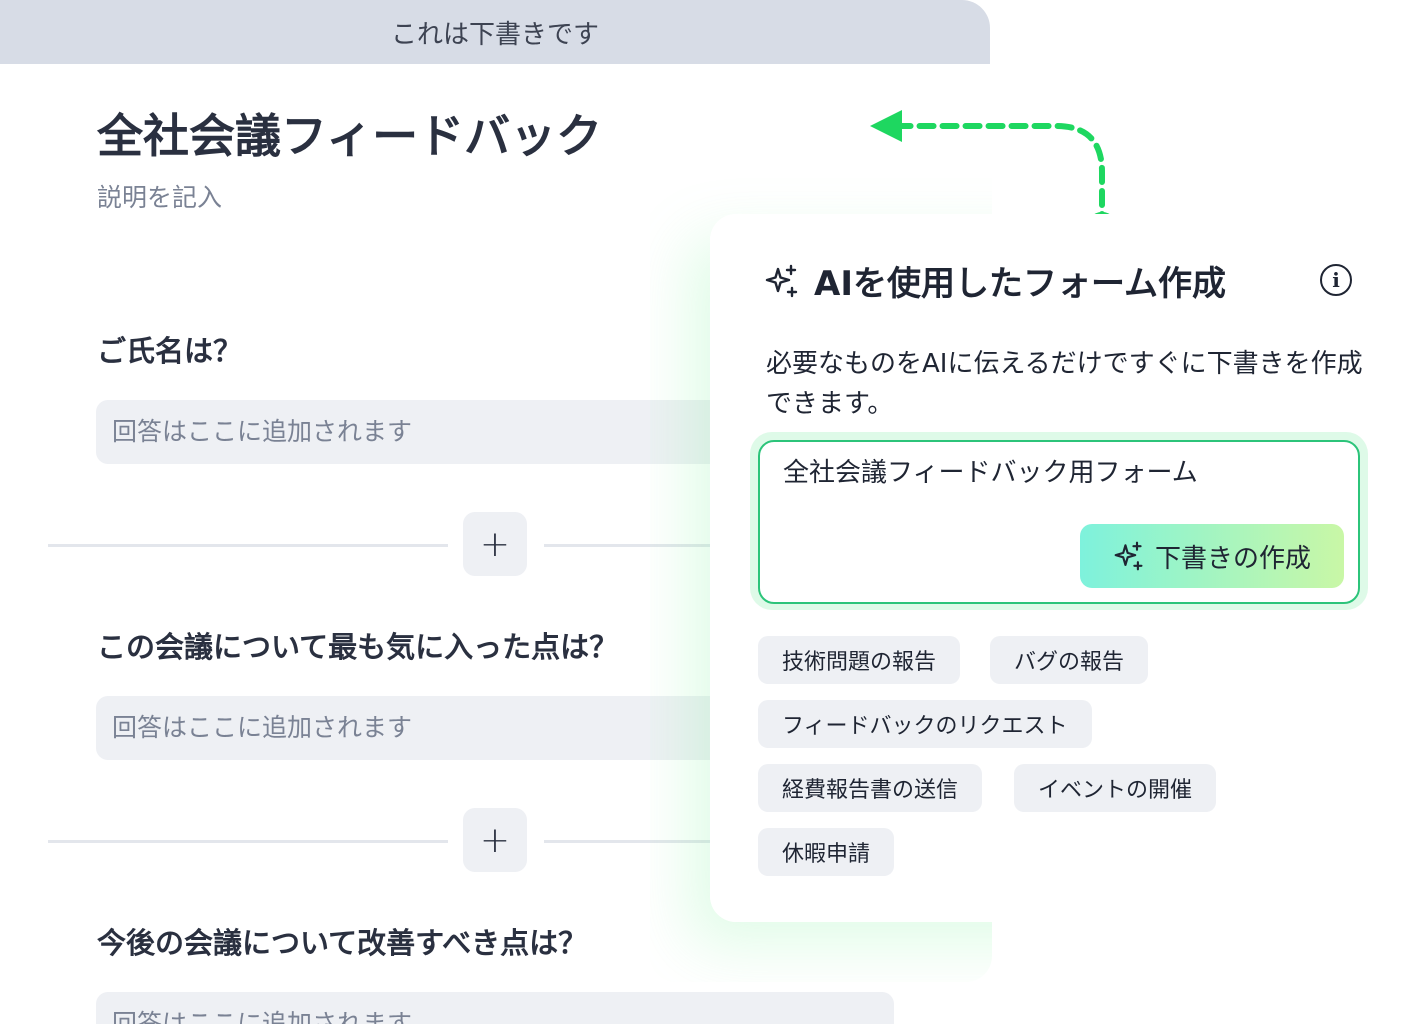 This screenshot has width=1408, height=1024. I want to click on create-draft-button: 下書きの作成, so click(1212, 556).